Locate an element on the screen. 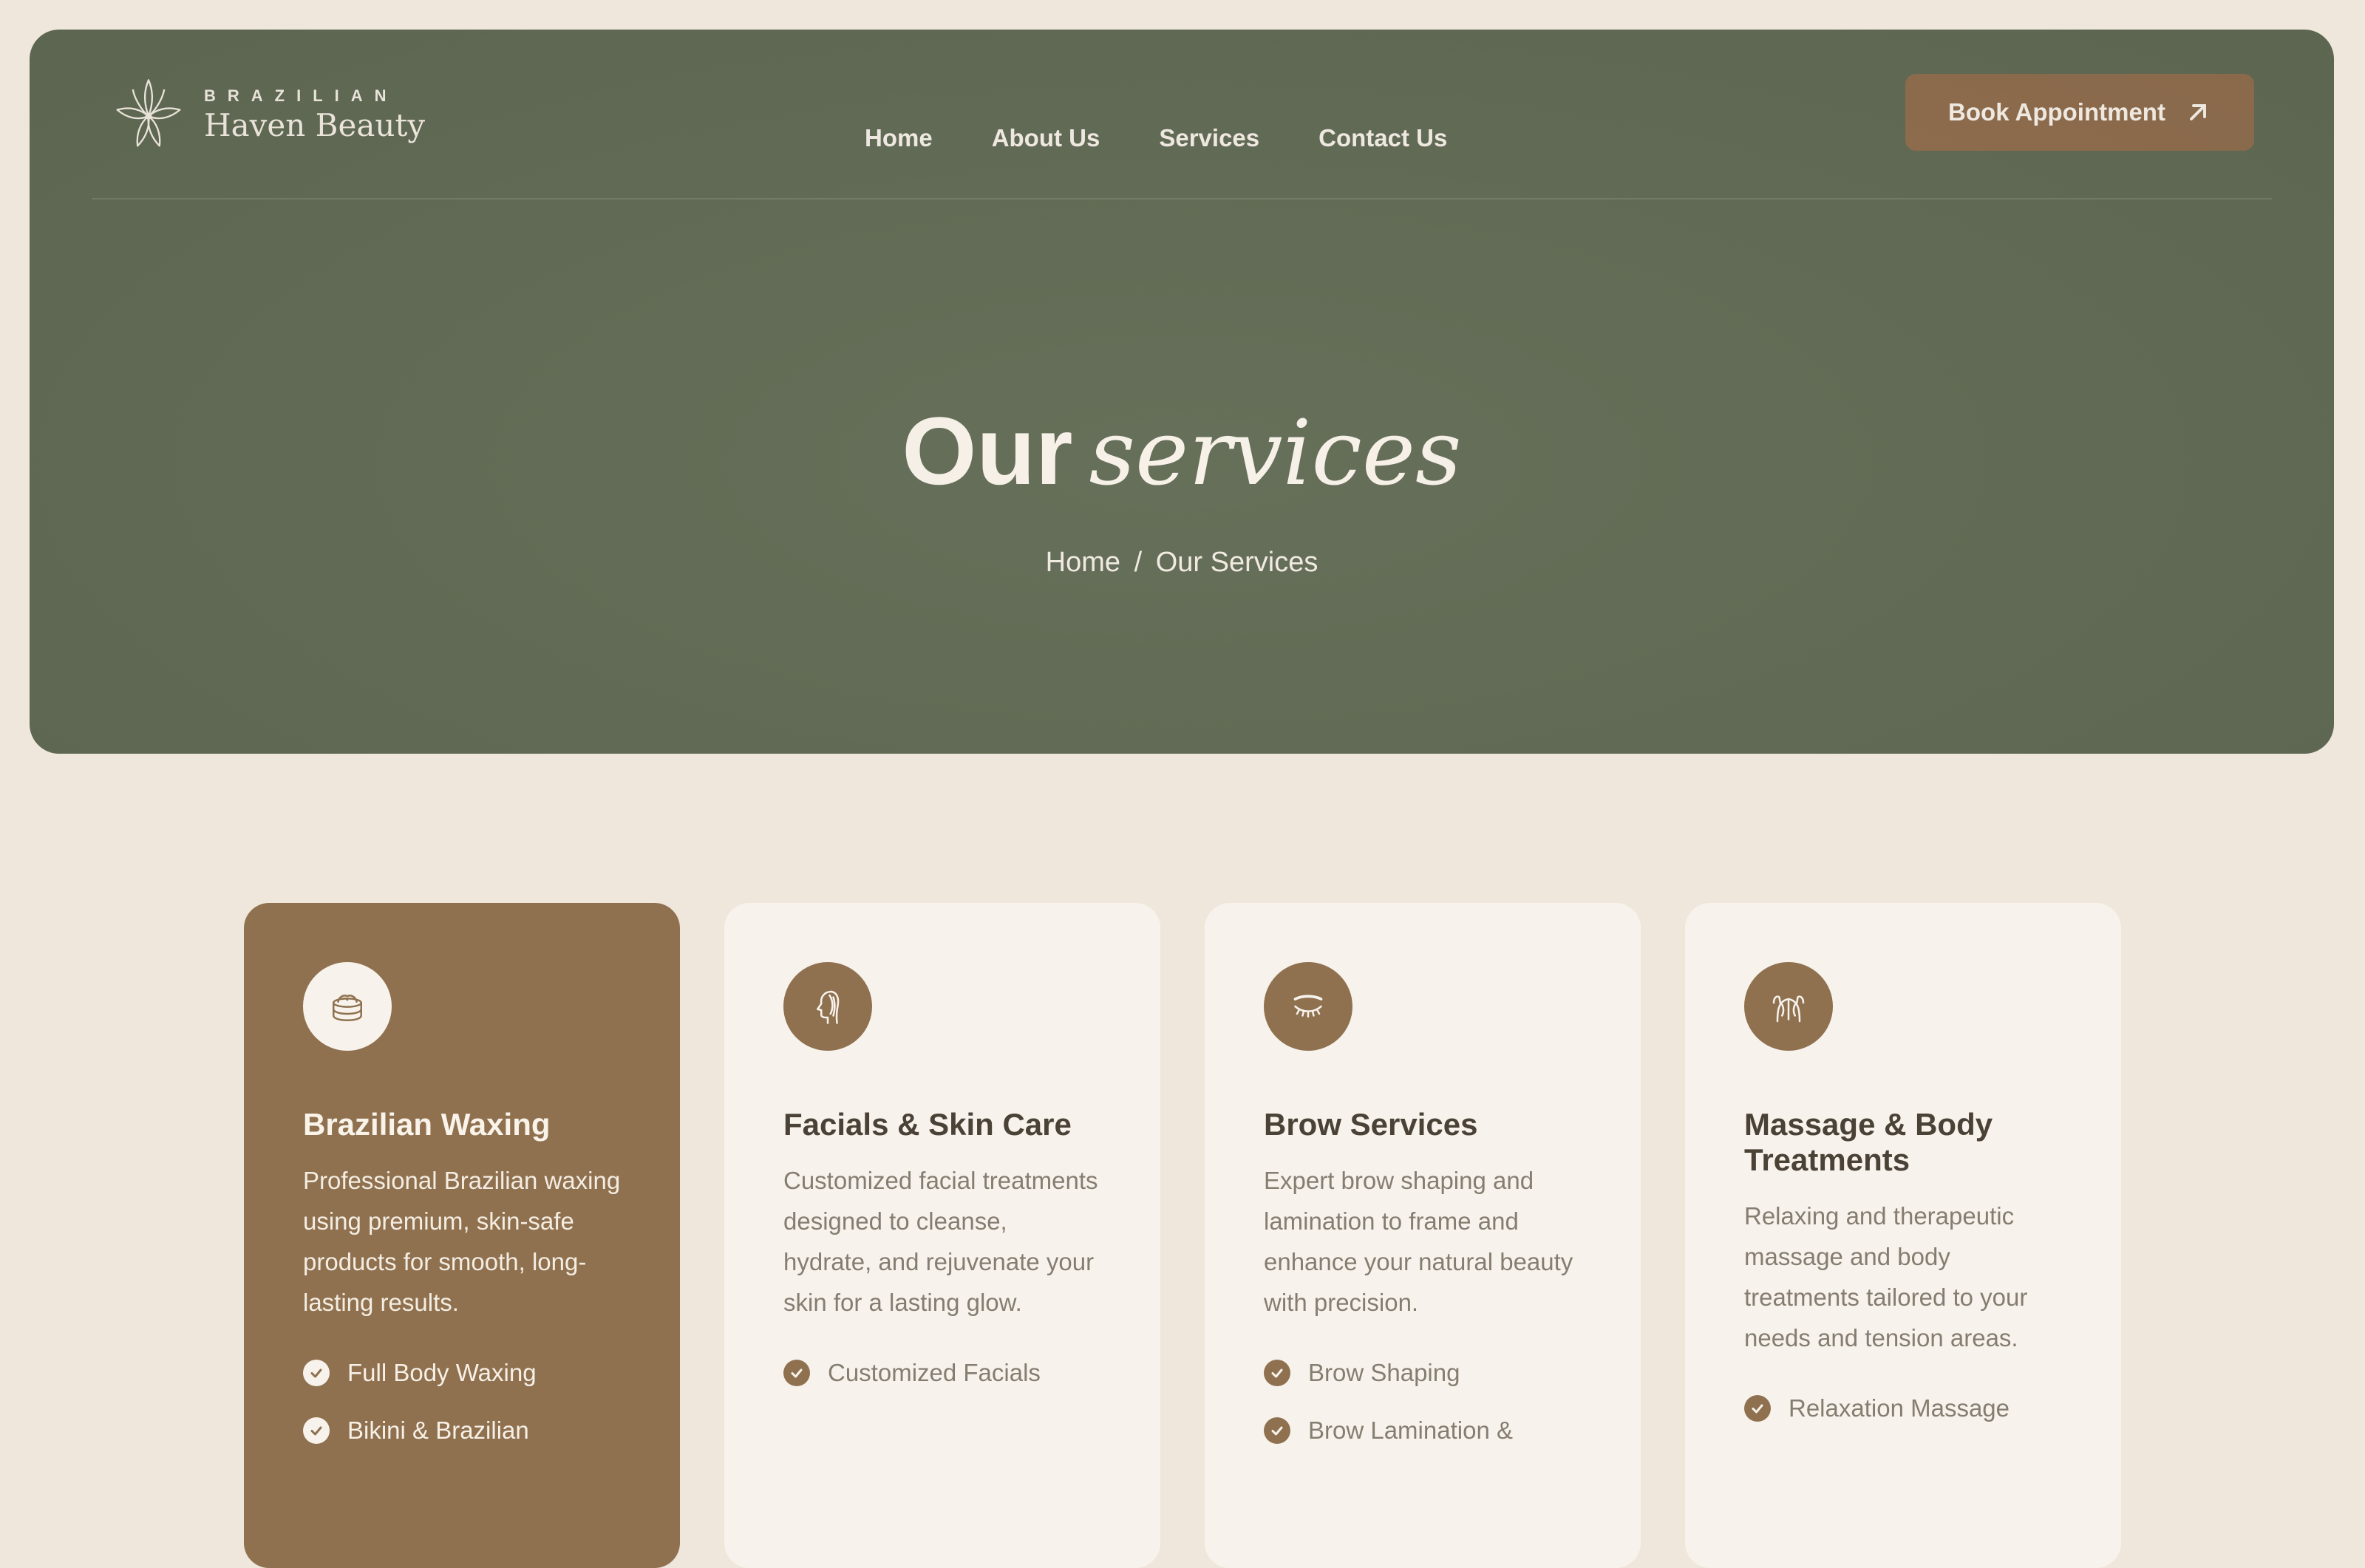 The image size is (2365, 1568). list-item: Customized Facials is located at coordinates (942, 1373).